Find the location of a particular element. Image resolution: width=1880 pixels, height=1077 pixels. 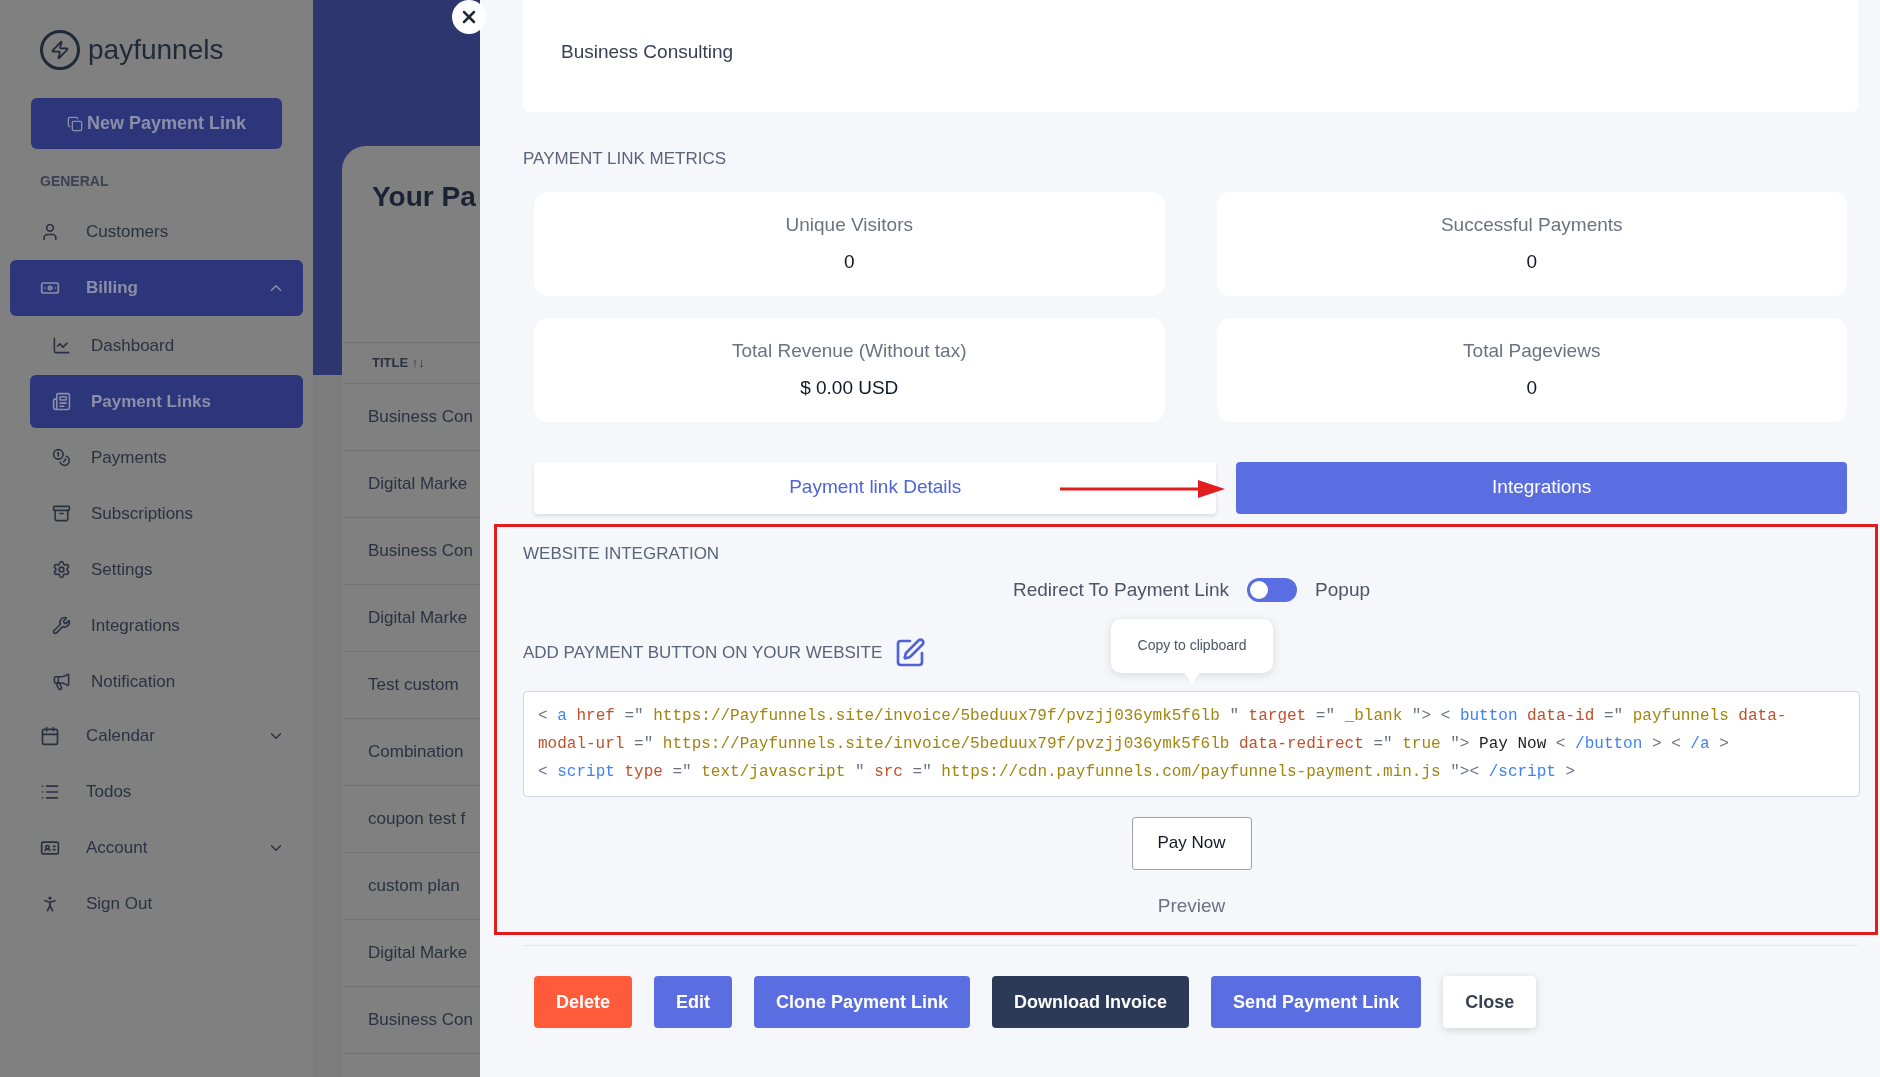

coins-icon is located at coordinates (61, 457).